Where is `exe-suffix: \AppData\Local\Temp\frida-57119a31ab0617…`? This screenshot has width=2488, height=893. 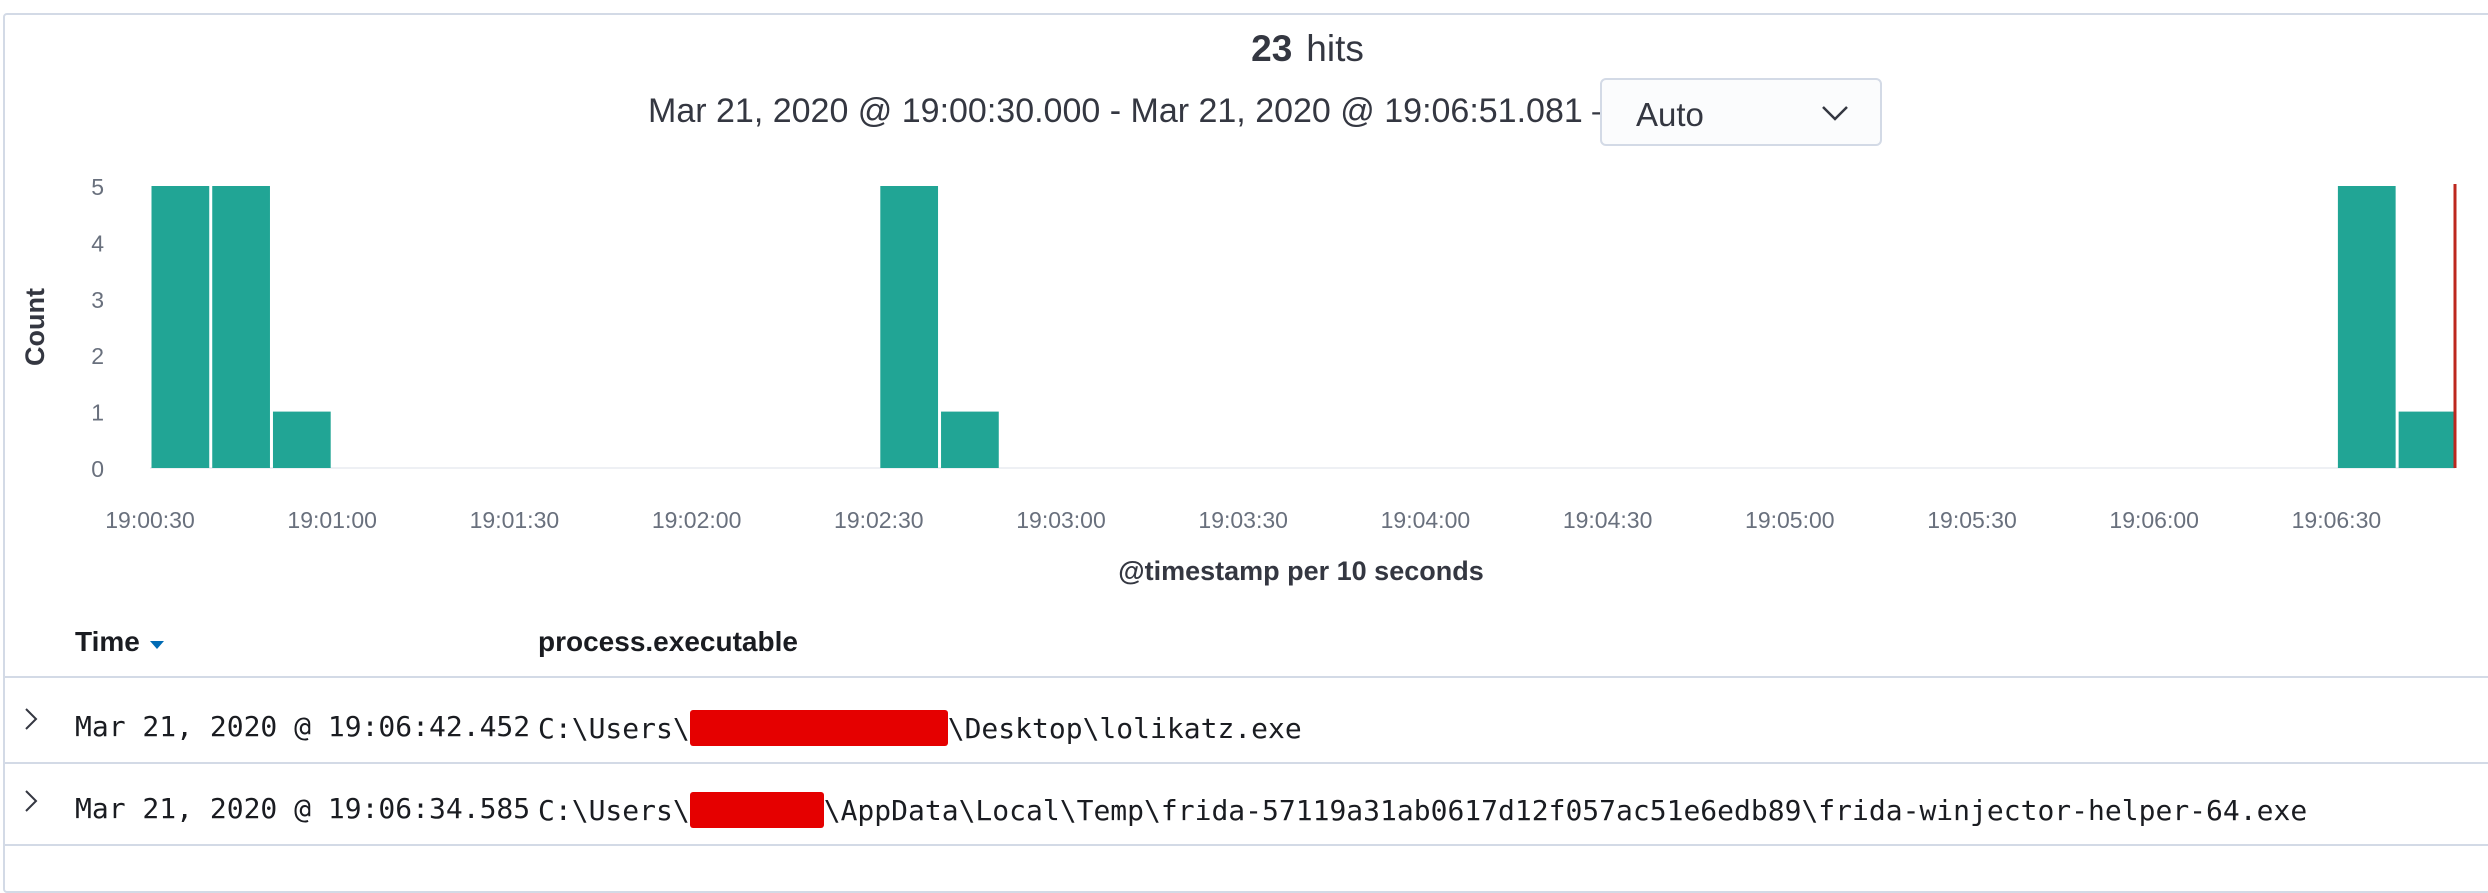
exe-suffix: \AppData\Local\Temp\frida-57119a31ab0617… is located at coordinates (1565, 810).